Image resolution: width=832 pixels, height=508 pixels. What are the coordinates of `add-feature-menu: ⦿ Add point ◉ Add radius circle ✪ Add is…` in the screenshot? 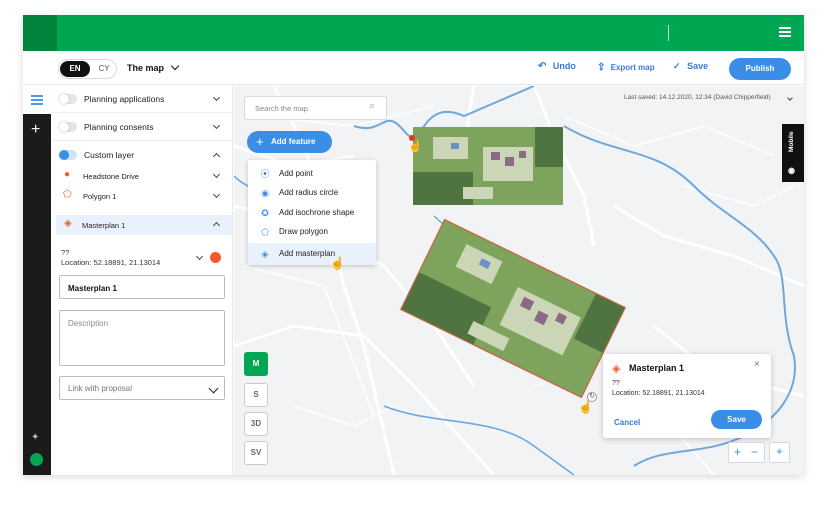 It's located at (312, 212).